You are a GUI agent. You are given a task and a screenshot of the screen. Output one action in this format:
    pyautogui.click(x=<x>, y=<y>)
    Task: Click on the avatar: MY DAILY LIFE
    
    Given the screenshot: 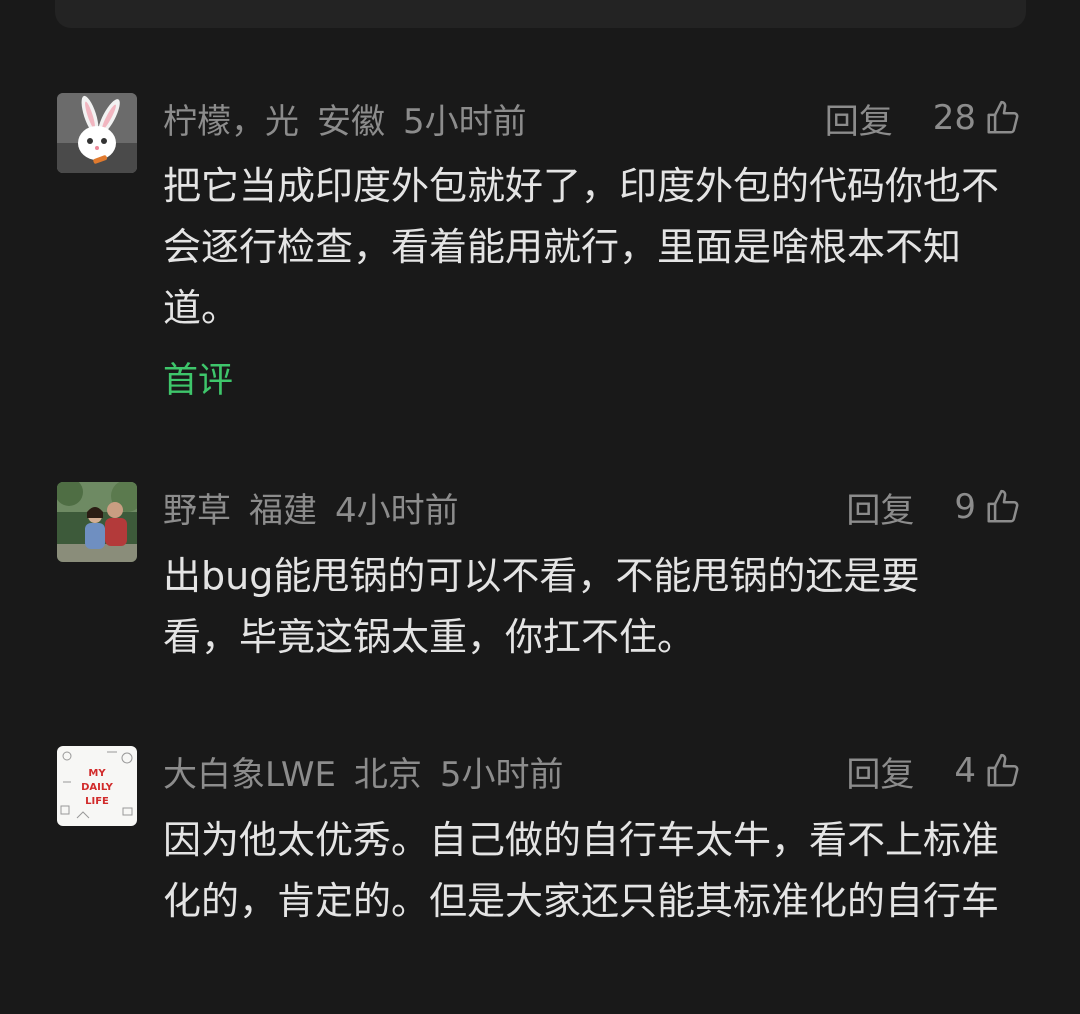 What is the action you would take?
    pyautogui.click(x=97, y=786)
    